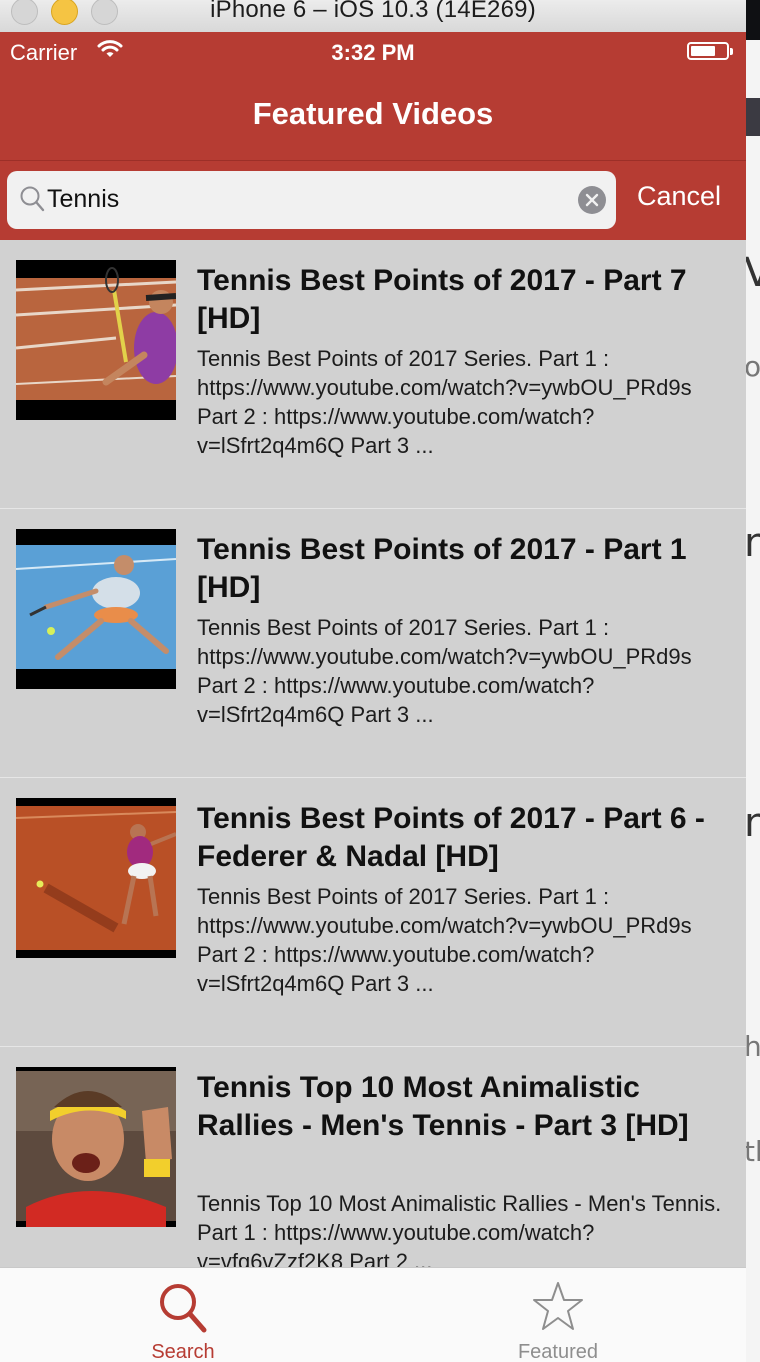  I want to click on status-bar: Carrier 3:32 PM, so click(373, 52).